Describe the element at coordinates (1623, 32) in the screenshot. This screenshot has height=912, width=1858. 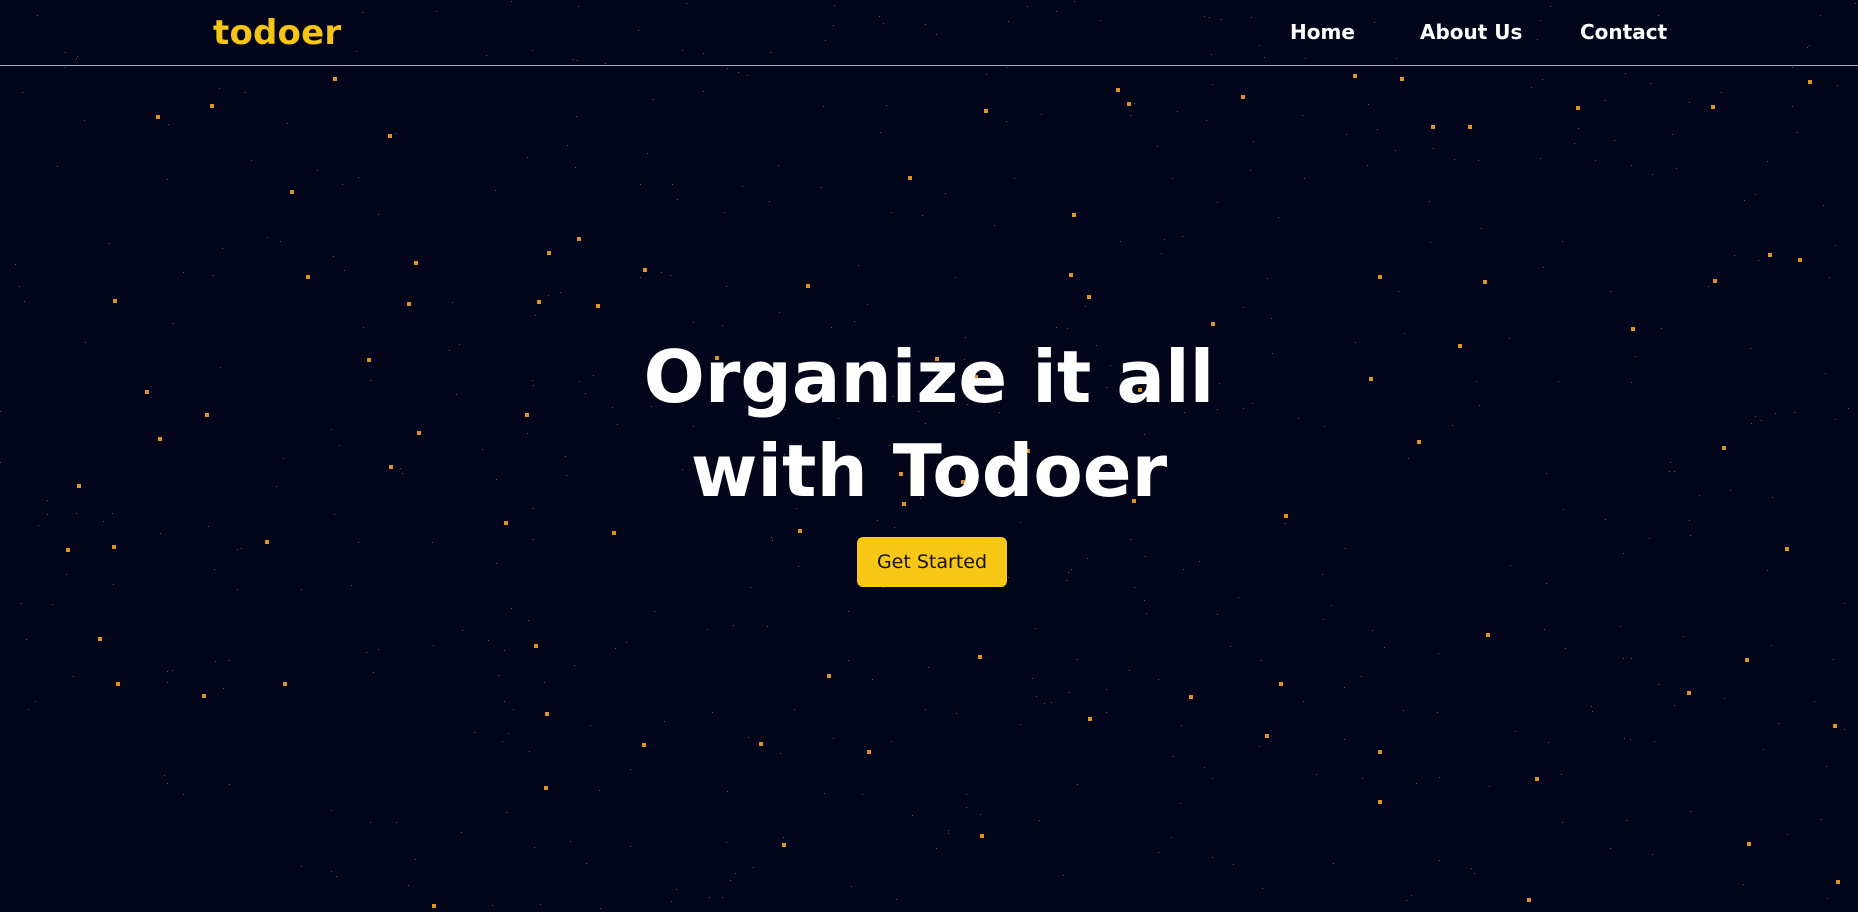
I see `nav-link-contact: Contact` at that location.